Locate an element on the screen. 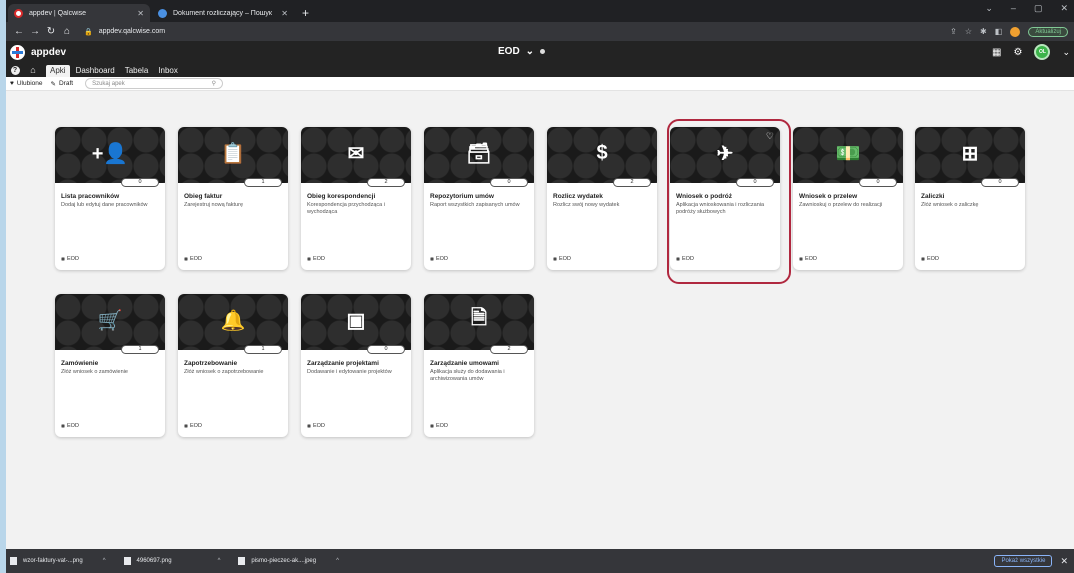 This screenshot has width=1074, height=573. app-card-banner: 💵 is located at coordinates (848, 155).